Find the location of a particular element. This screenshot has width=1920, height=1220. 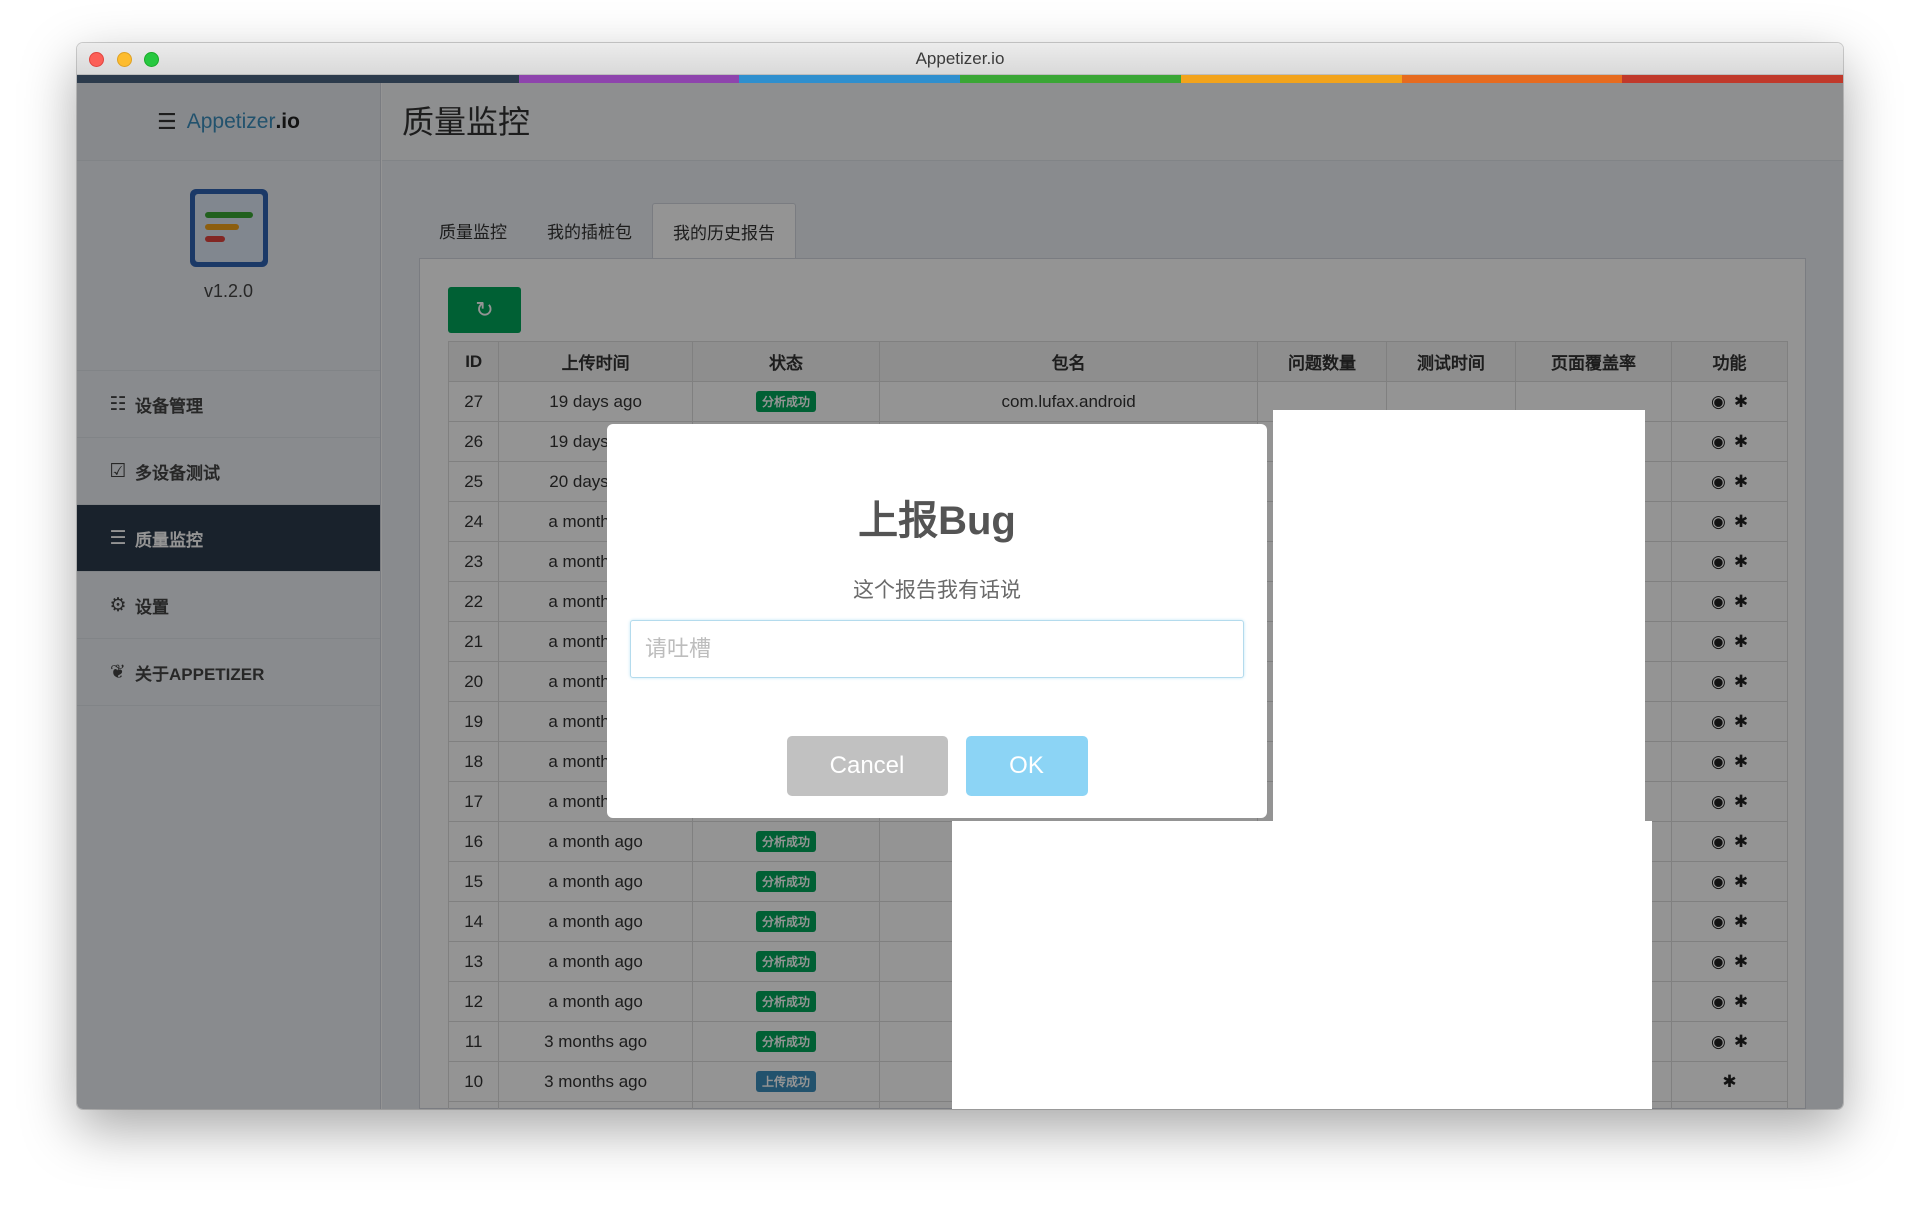

cancel-button: Cancel is located at coordinates (867, 766).